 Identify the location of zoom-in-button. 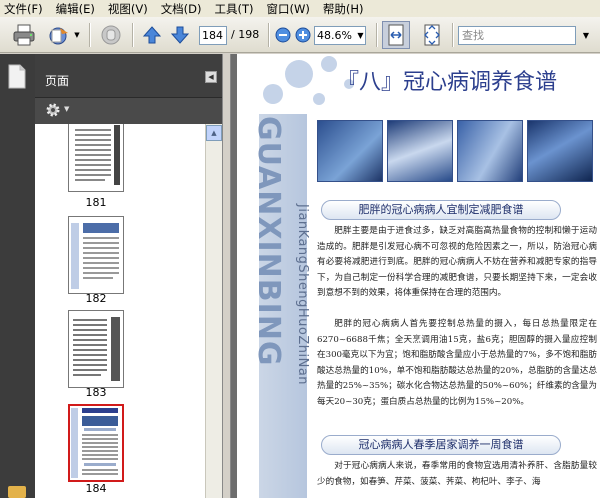
(303, 35).